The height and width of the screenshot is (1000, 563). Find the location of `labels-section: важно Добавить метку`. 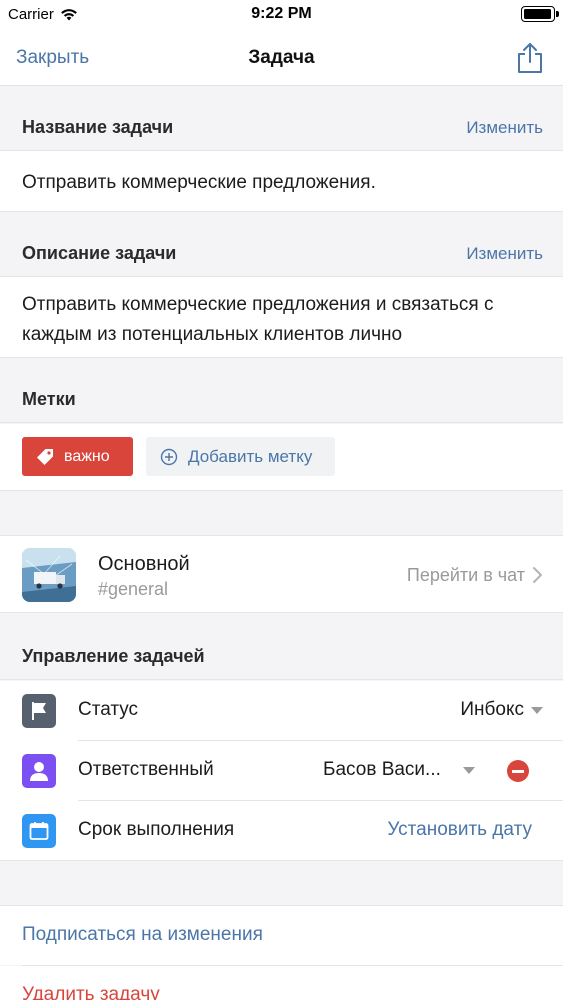

labels-section: важно Добавить метку is located at coordinates (281, 457).